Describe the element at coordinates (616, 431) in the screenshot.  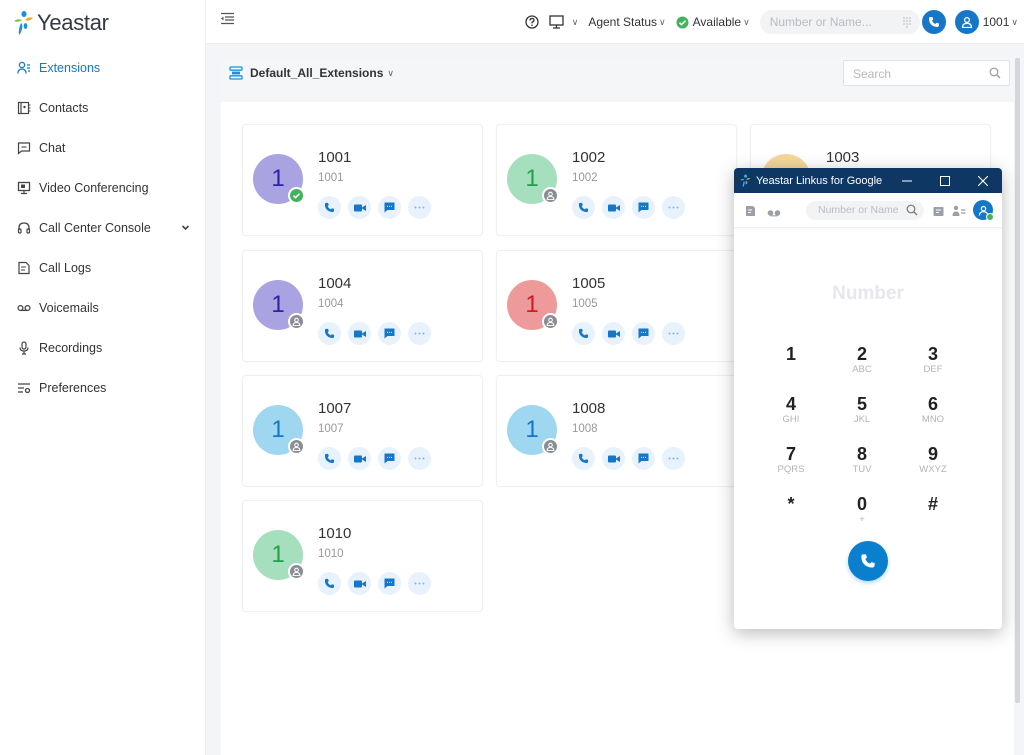
I see `extension-card: 1 1008 1008` at that location.